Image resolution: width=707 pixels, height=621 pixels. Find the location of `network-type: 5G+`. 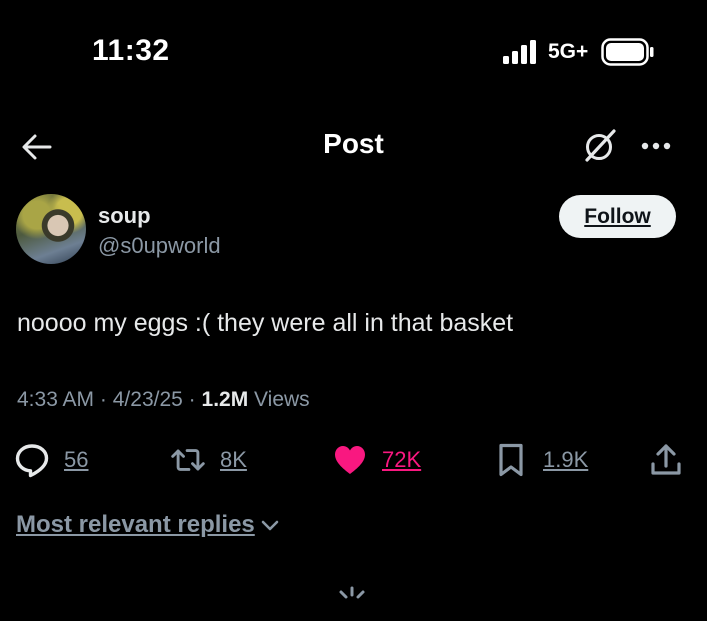

network-type: 5G+ is located at coordinates (568, 51).